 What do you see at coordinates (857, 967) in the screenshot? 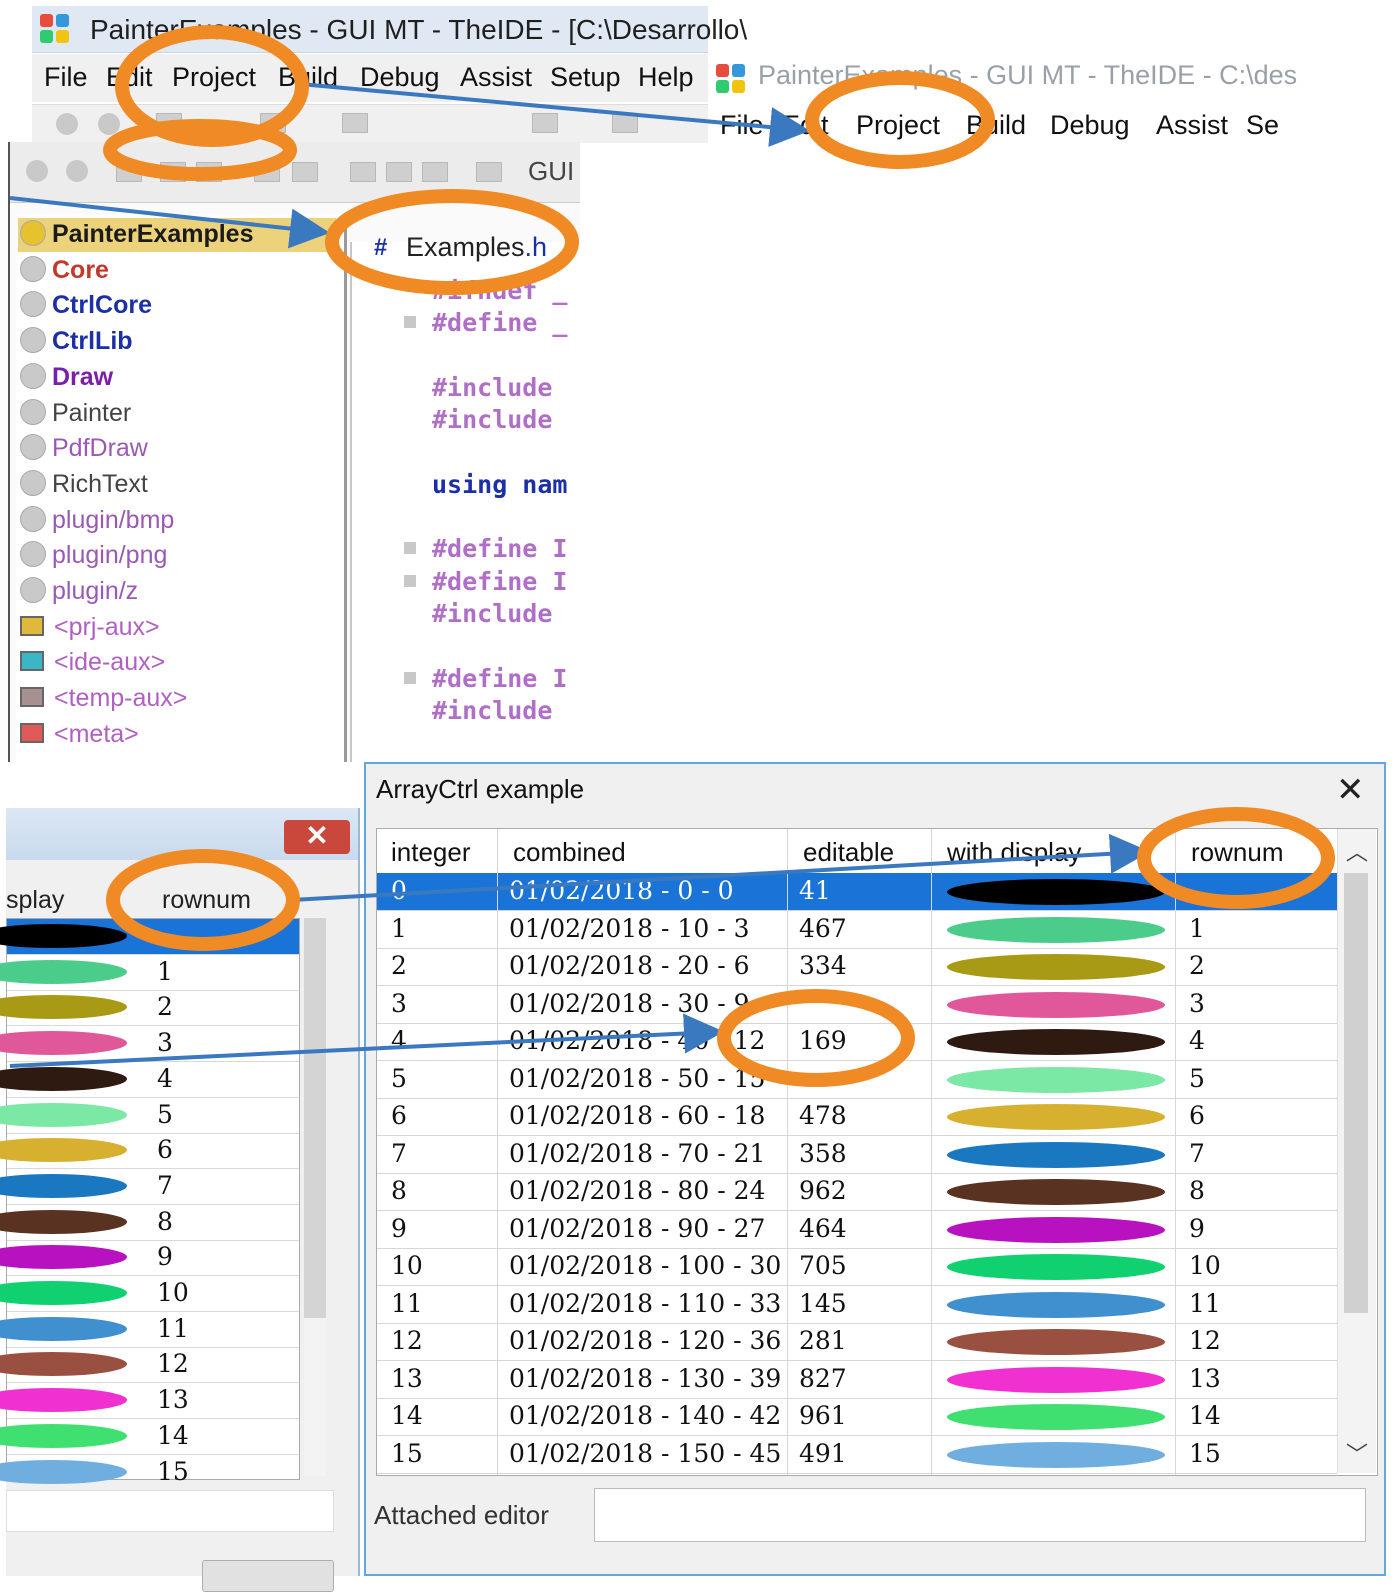
I see `table-row: 2 01/02/2018 - 20 - 6 334 2` at bounding box center [857, 967].